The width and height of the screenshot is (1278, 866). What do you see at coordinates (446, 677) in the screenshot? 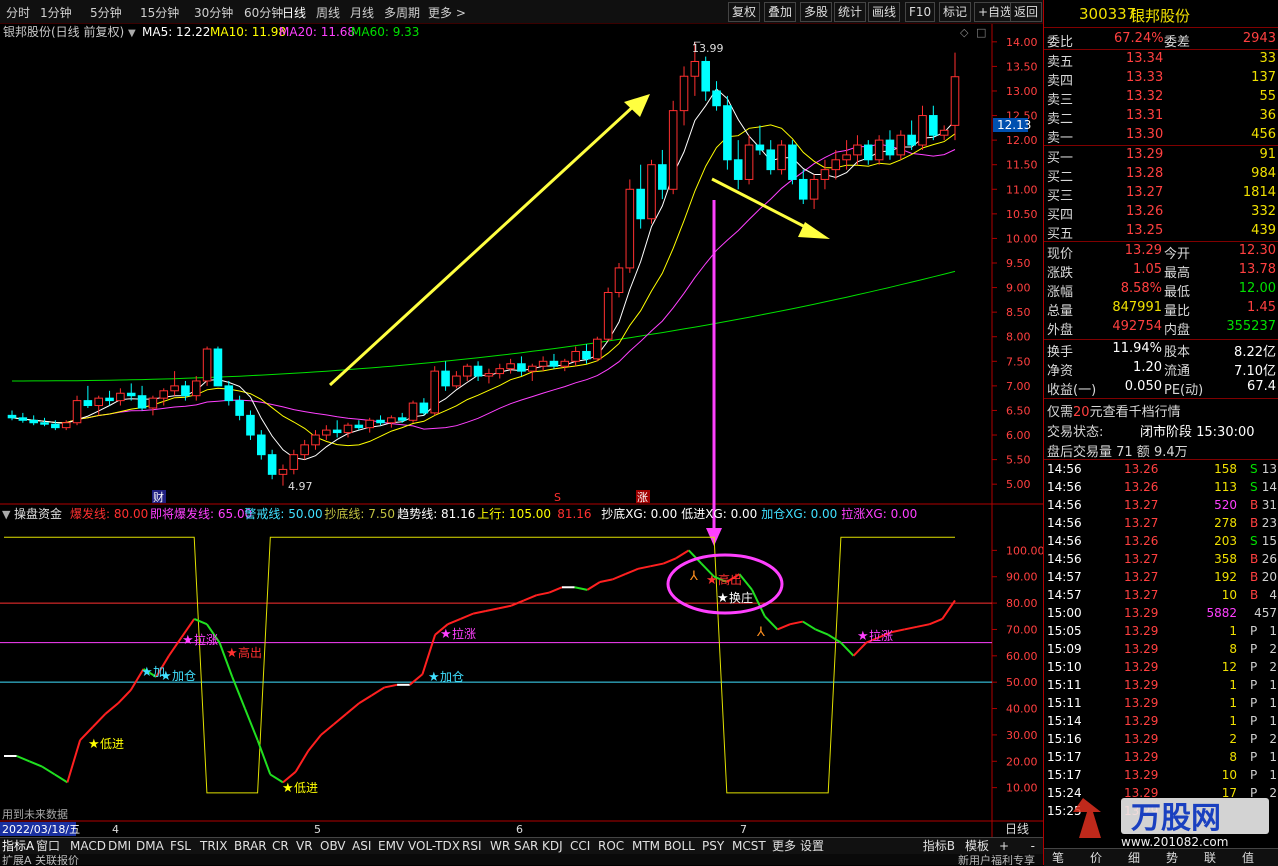
I see `signal-add-2: ★ 加仓` at bounding box center [446, 677].